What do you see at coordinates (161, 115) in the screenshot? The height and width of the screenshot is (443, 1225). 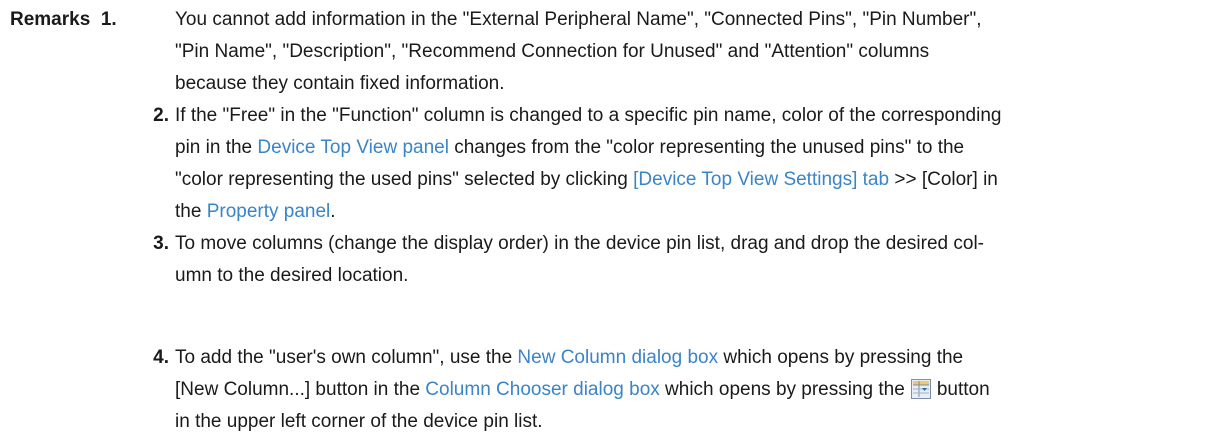 I see `remark-2-number: 2.` at bounding box center [161, 115].